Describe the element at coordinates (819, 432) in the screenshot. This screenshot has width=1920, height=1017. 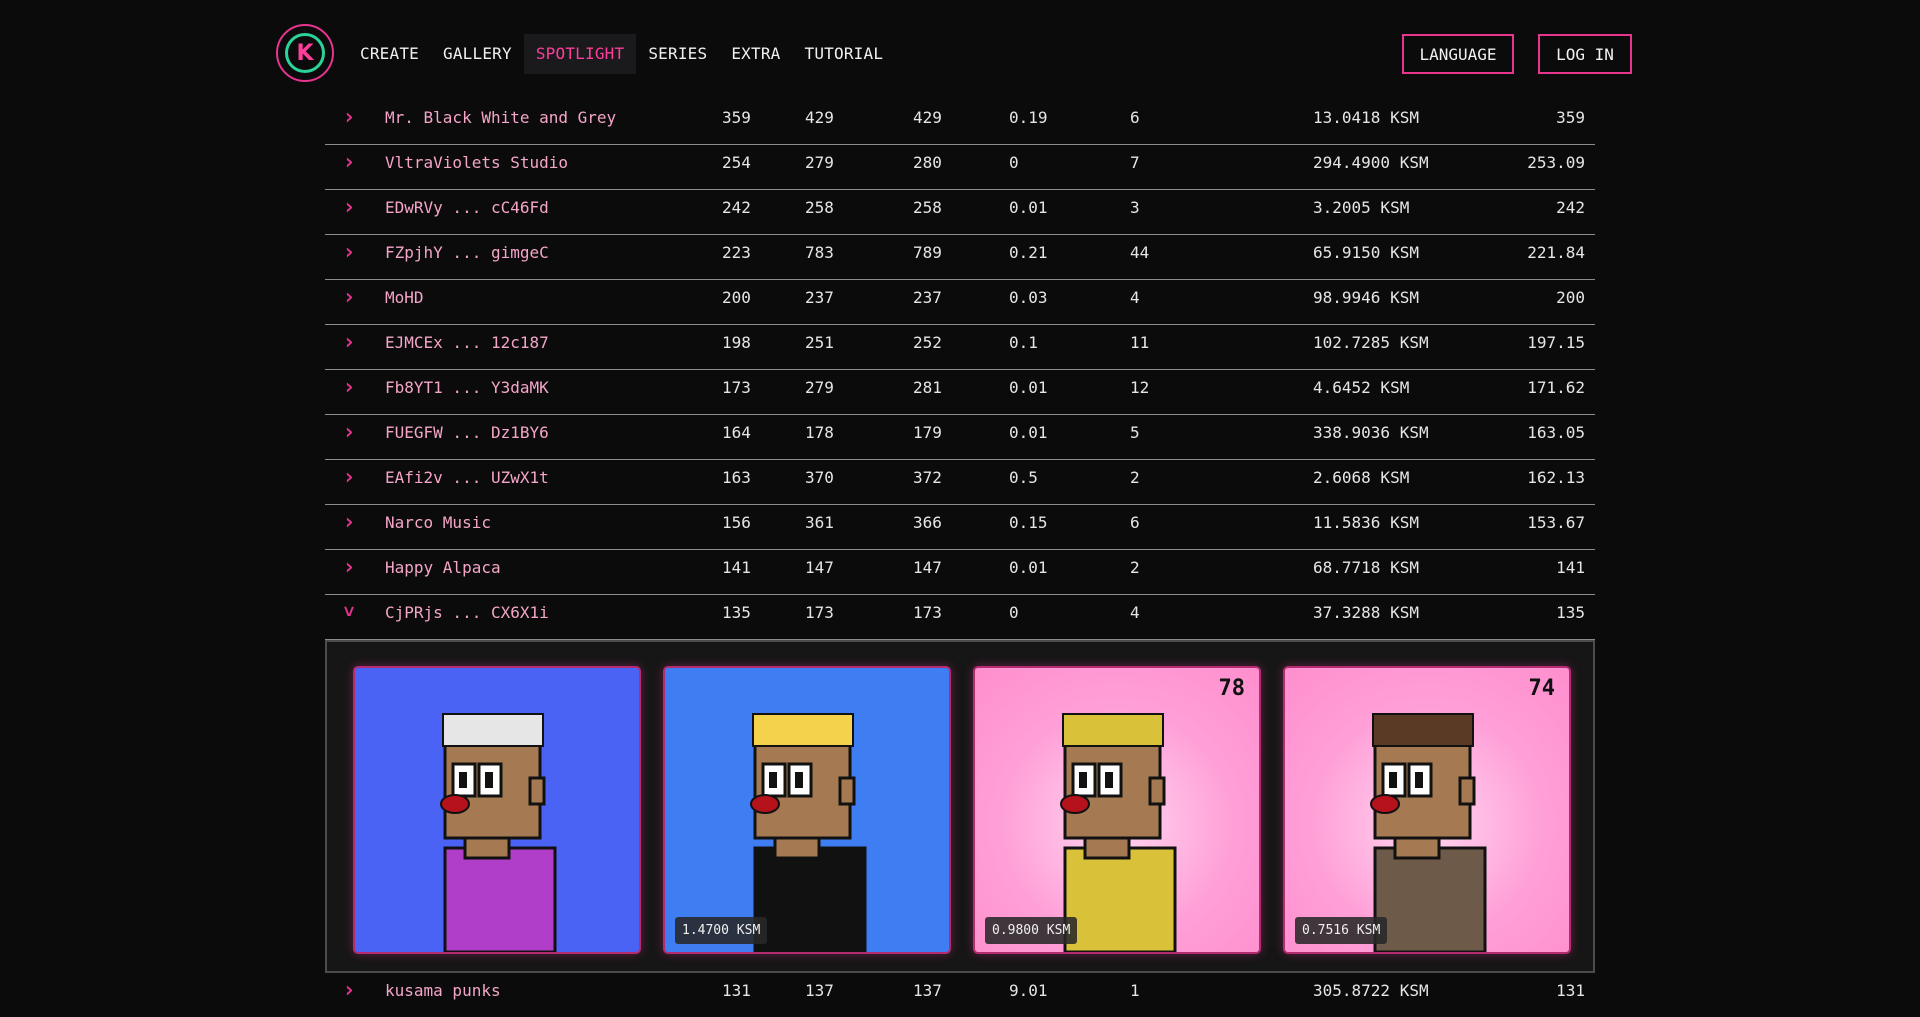
I see `col-value: 178` at that location.